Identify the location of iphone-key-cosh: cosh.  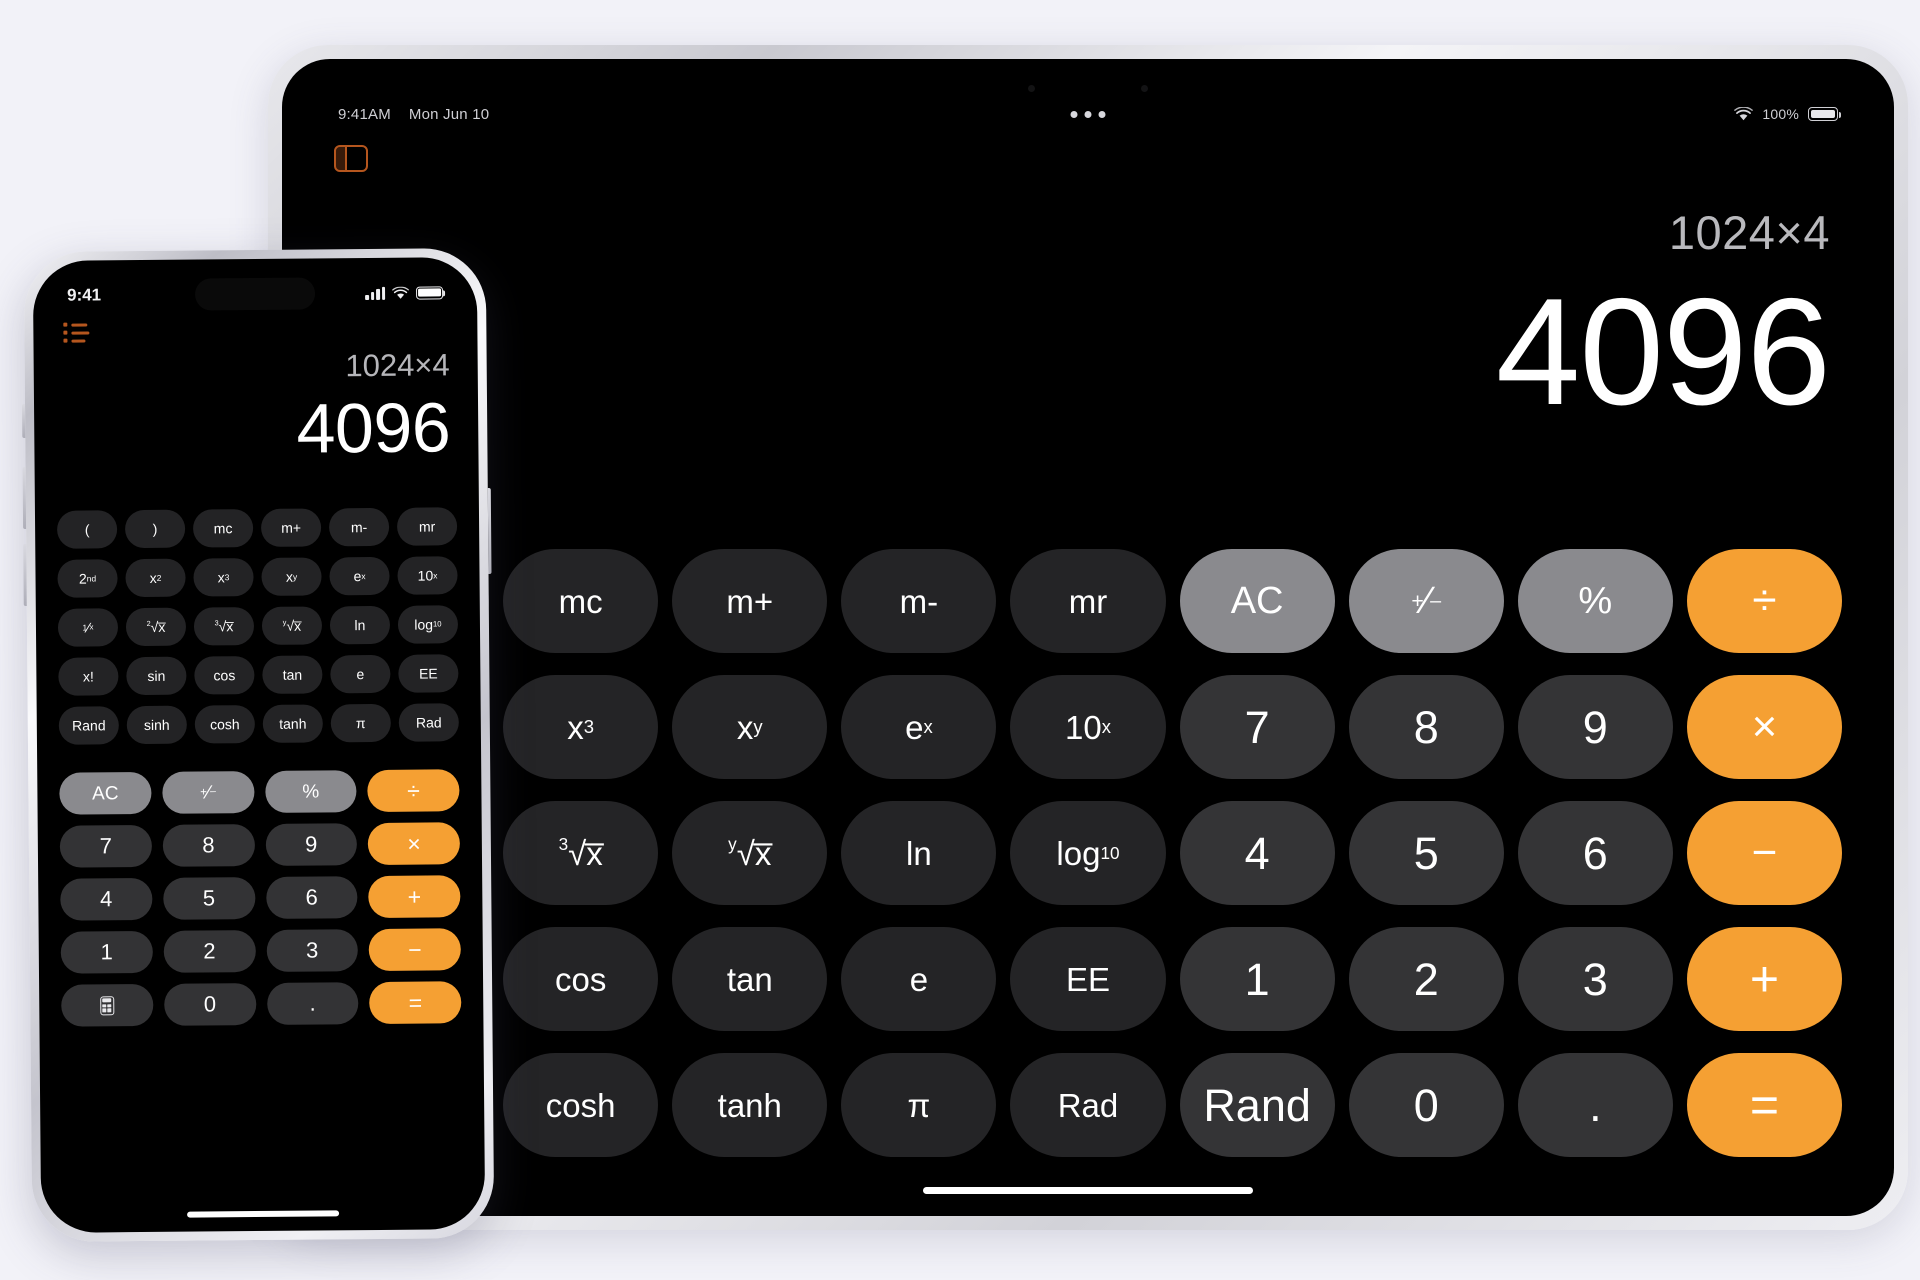
(224, 724).